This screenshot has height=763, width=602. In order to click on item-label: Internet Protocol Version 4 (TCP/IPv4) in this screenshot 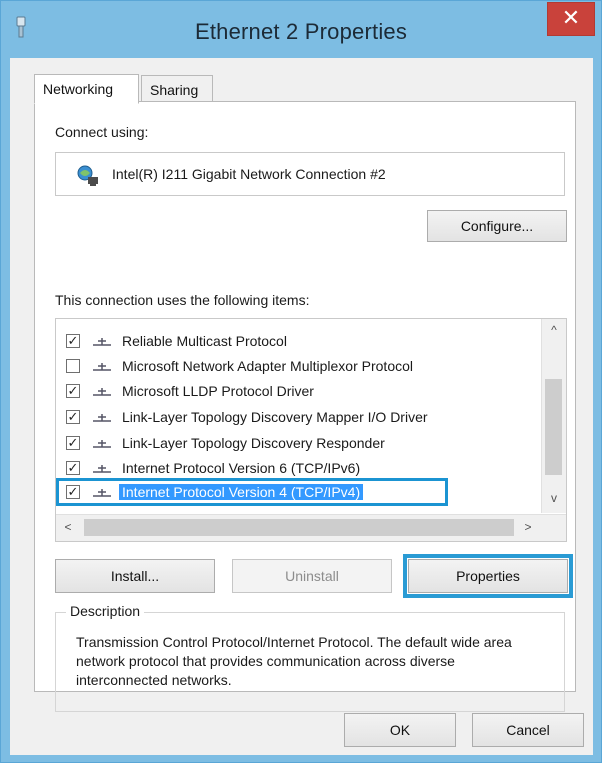, I will do `click(241, 492)`.